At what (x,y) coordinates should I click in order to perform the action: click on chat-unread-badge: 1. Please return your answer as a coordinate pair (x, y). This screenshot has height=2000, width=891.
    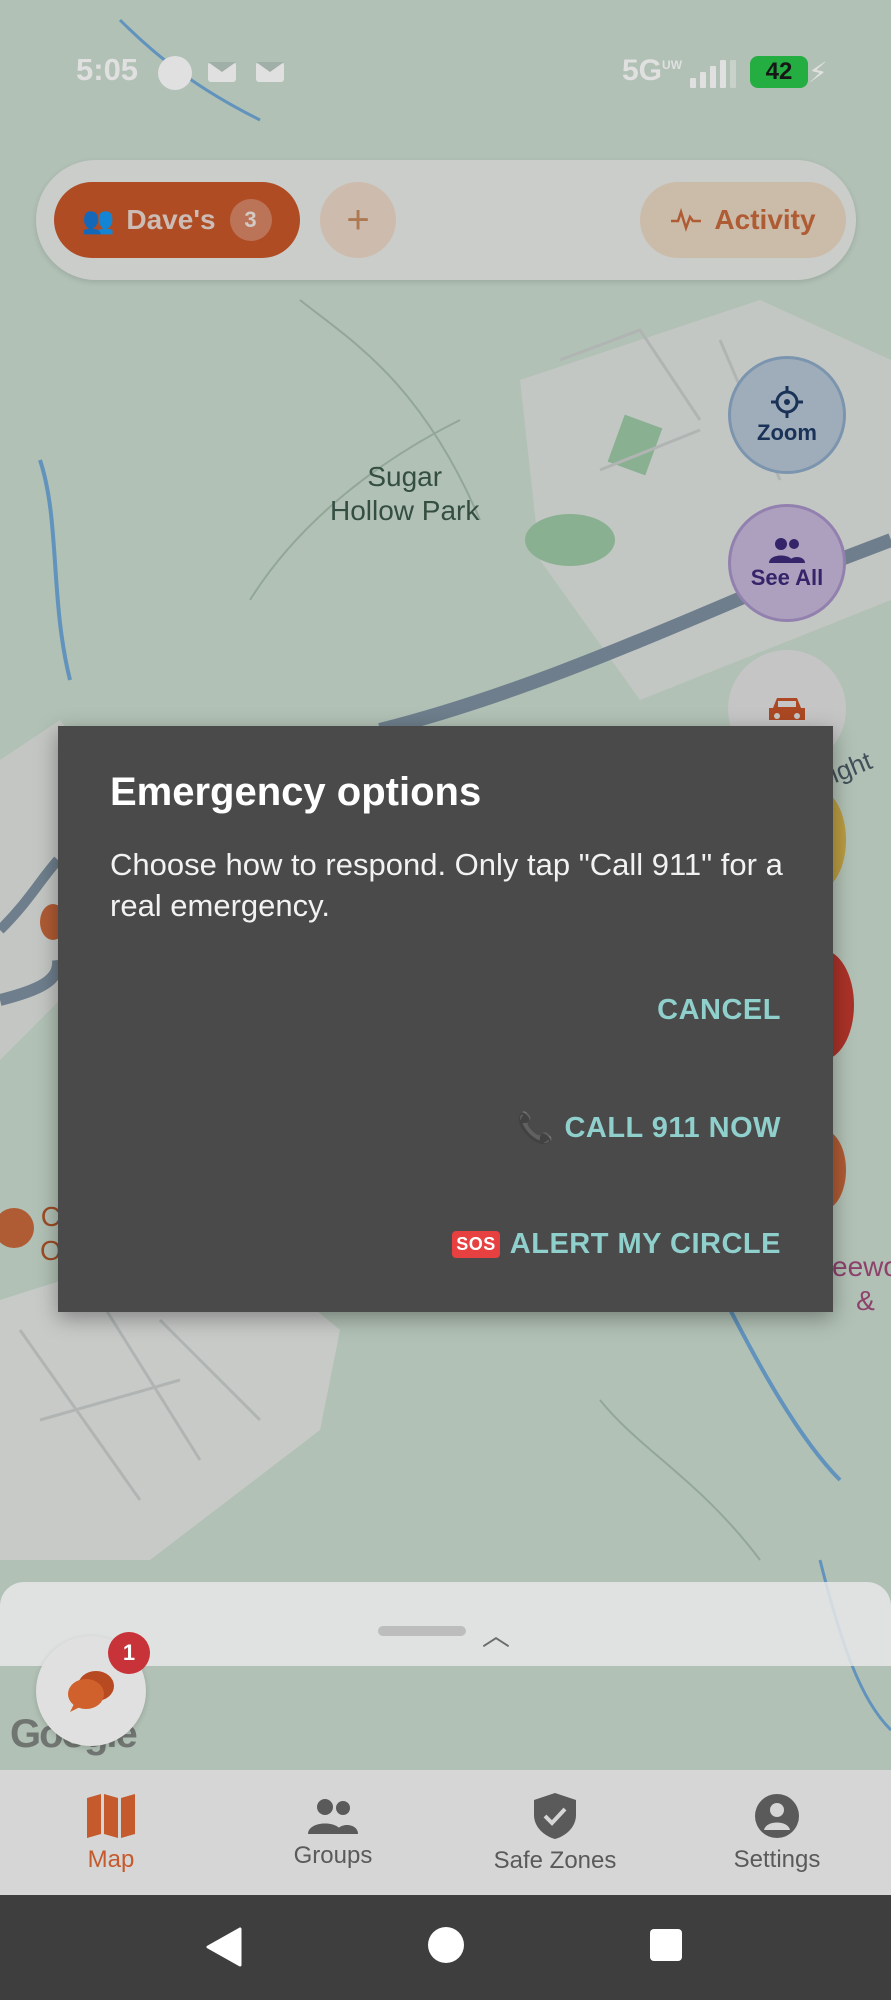
    Looking at the image, I should click on (129, 1653).